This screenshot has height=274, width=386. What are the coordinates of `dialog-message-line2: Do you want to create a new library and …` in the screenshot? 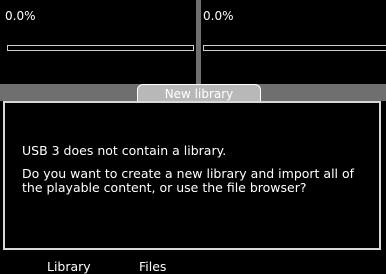 It's located at (188, 180).